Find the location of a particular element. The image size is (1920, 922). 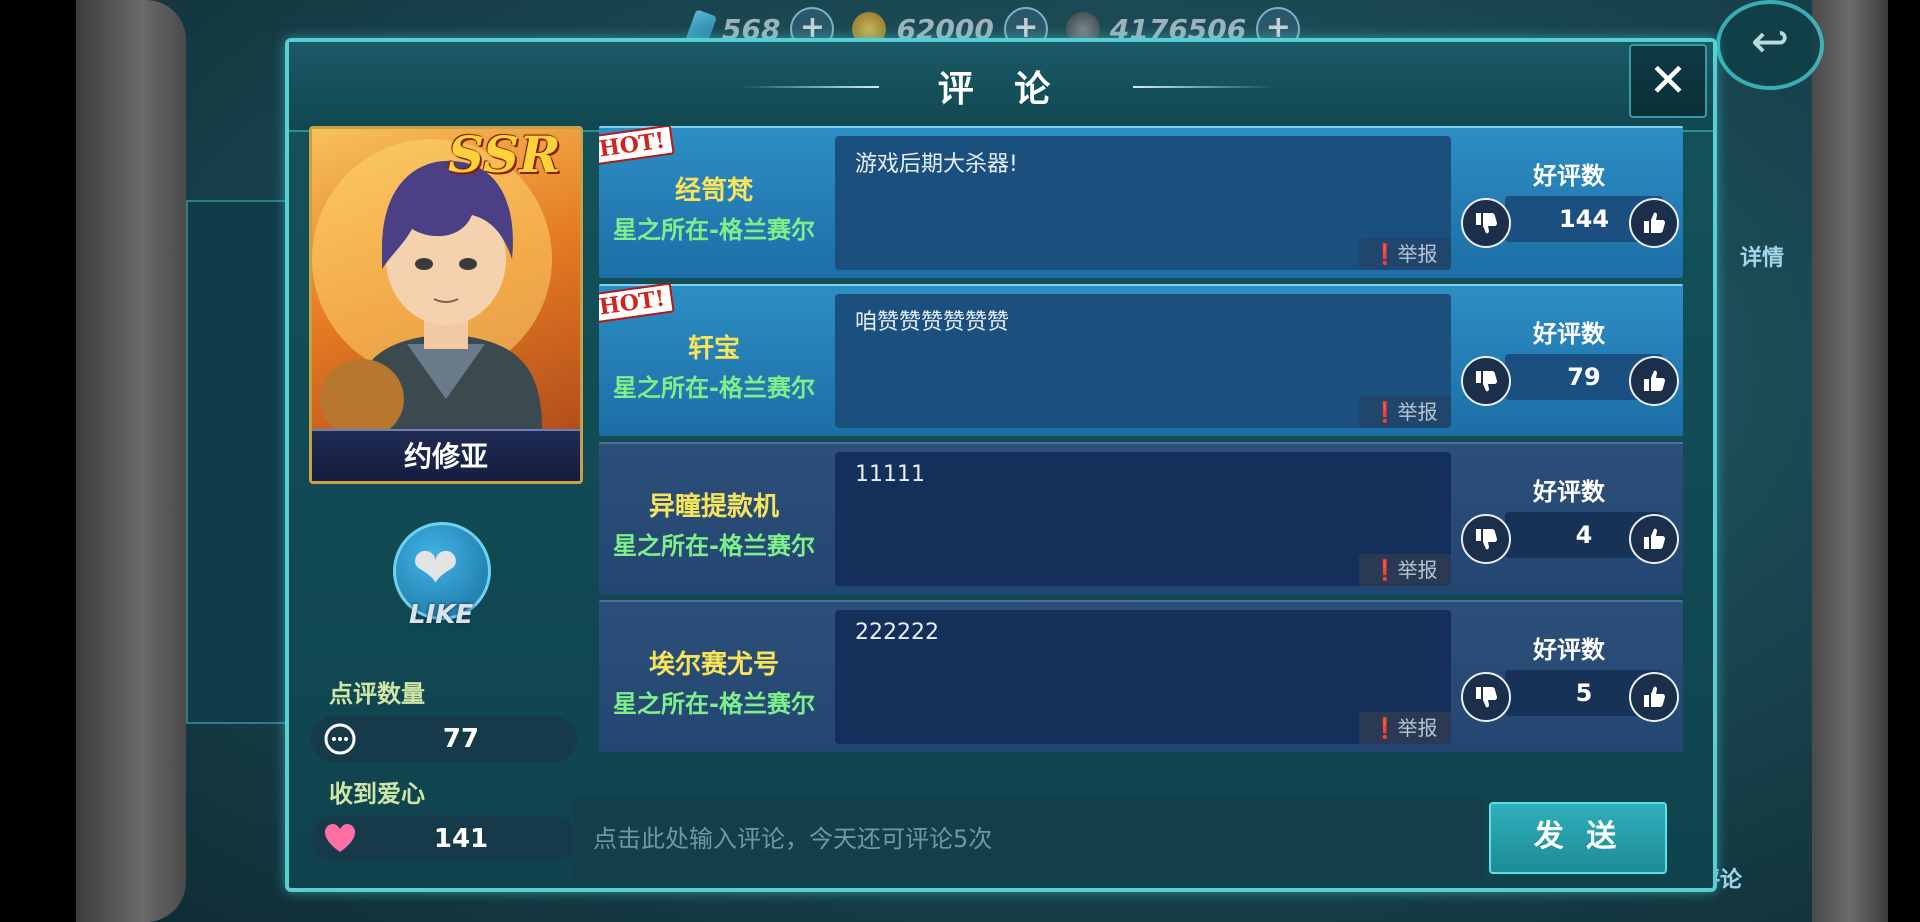

comment-input-placeholder: 点击此处输入评论，今天还可评论5次 is located at coordinates (793, 839).